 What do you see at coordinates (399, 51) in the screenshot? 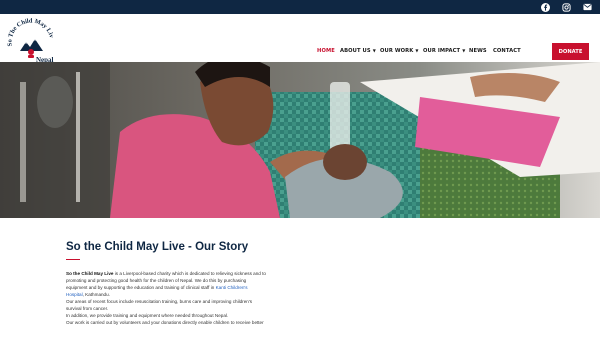
I see `nav-our-work: OUR WORK ▼` at bounding box center [399, 51].